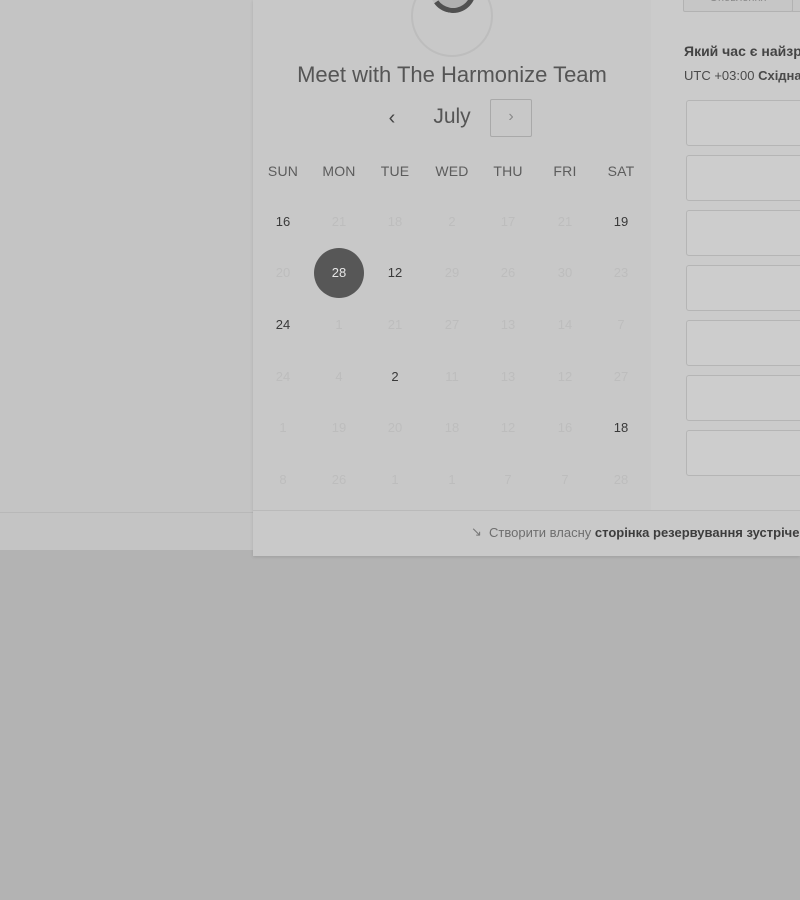 The height and width of the screenshot is (900, 800). What do you see at coordinates (779, 75) in the screenshot?
I see `timezone-name: Східна Європа` at bounding box center [779, 75].